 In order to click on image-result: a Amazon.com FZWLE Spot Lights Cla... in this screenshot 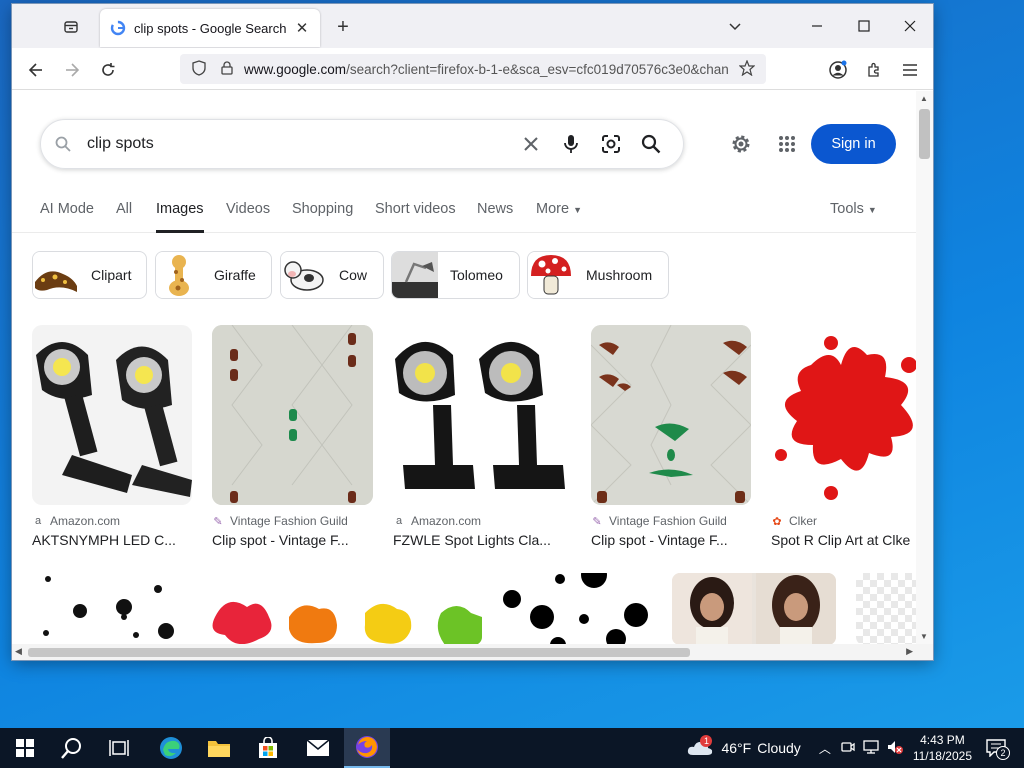, I will do `click(482, 436)`.